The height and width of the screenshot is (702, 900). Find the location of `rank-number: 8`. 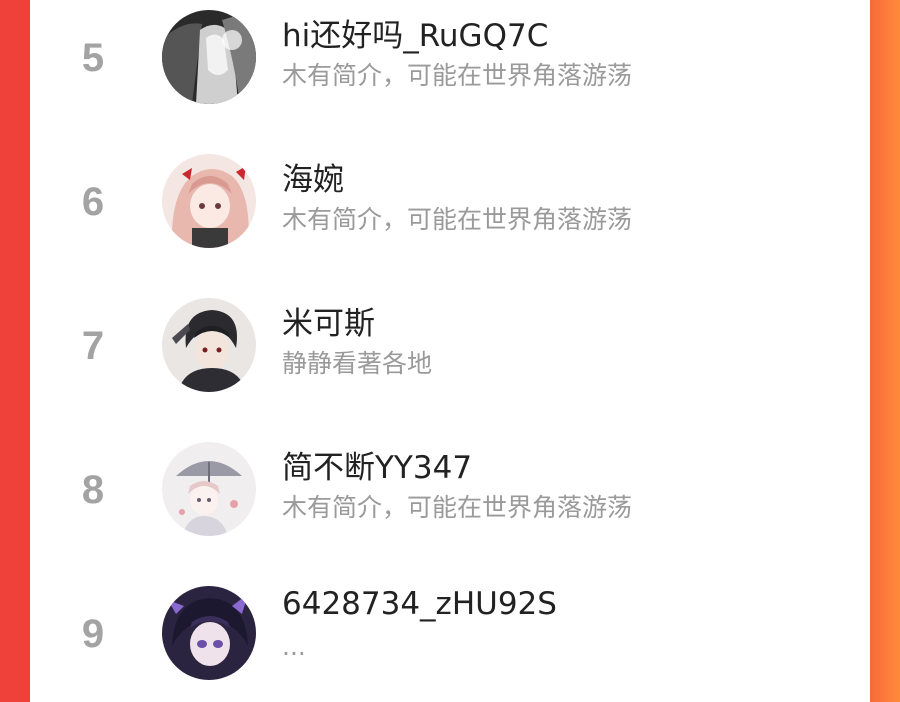

rank-number: 8 is located at coordinates (93, 490).